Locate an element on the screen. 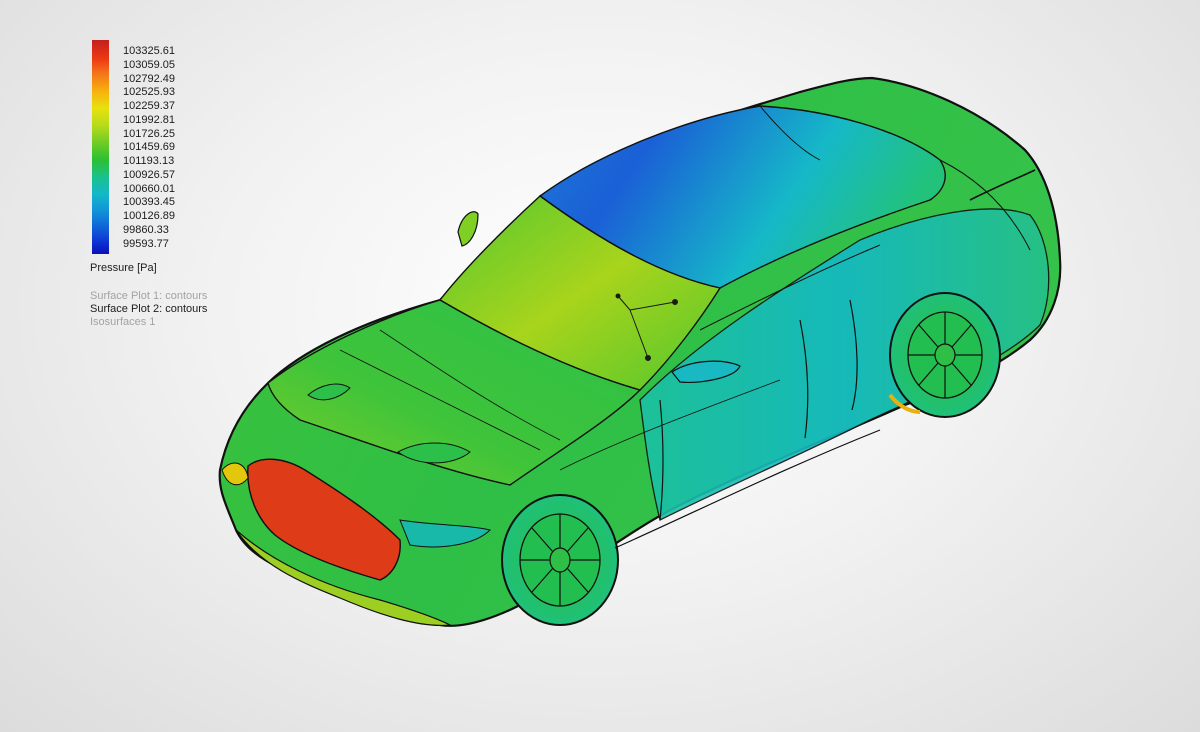 This screenshot has width=1200, height=732. legend-tick: 99860.33 is located at coordinates (146, 229).